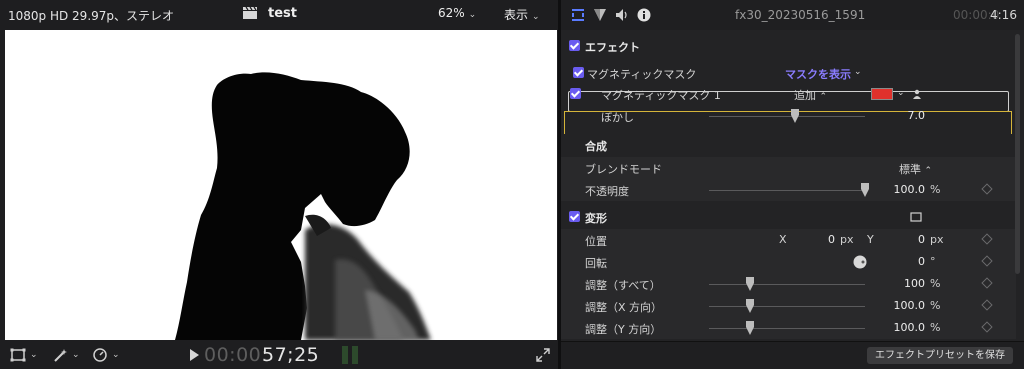 This screenshot has width=1024, height=369. Describe the element at coordinates (818, 74) in the screenshot. I see `show-mask-button: マスクを表示` at that location.